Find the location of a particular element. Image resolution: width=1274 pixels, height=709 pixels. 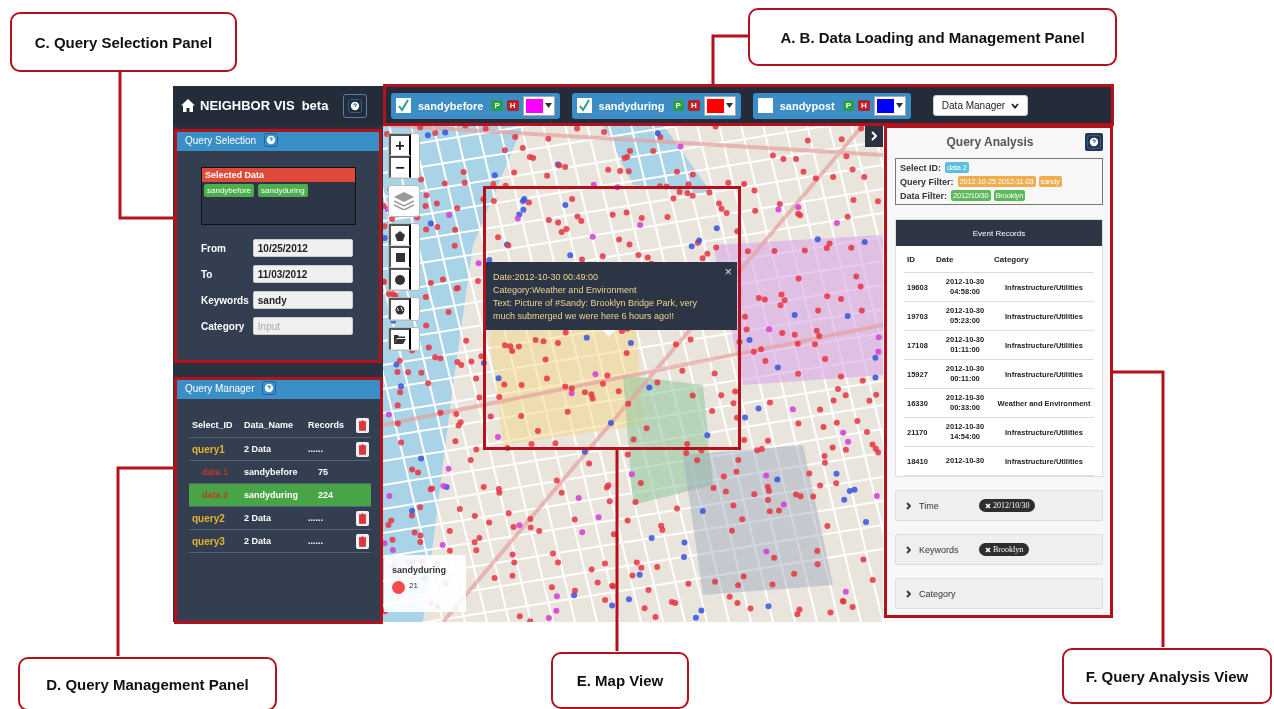

filter-chip: Brooklyn is located at coordinates (1004, 549).